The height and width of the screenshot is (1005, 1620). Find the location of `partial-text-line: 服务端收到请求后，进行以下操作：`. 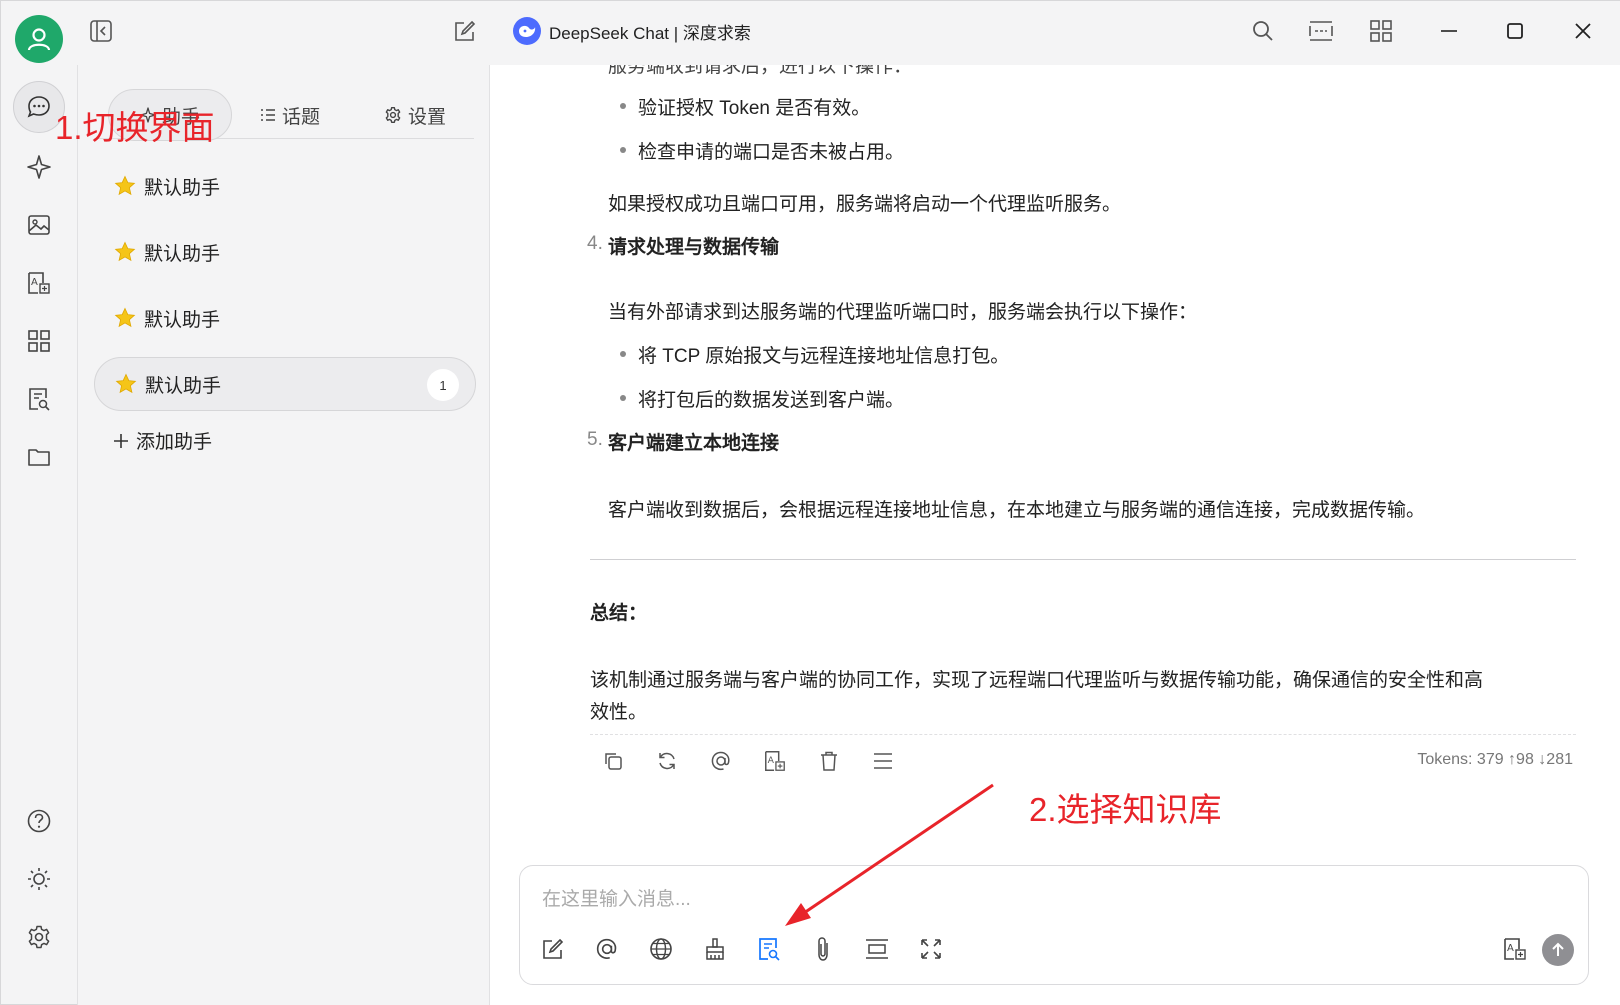

partial-text-line: 服务端收到请求后，进行以下操作： is located at coordinates (760, 71).